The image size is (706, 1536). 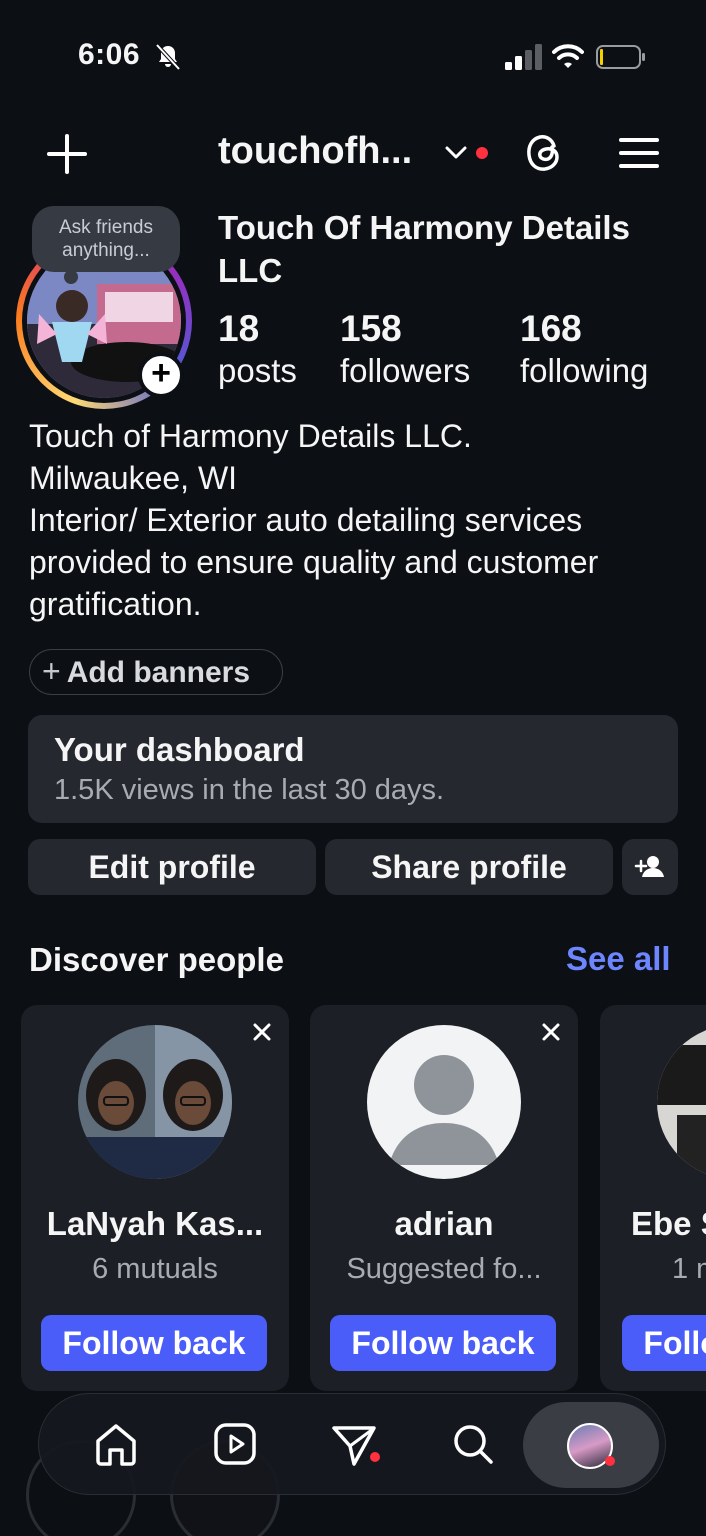 What do you see at coordinates (405, 370) in the screenshot?
I see `followers-label: followers` at bounding box center [405, 370].